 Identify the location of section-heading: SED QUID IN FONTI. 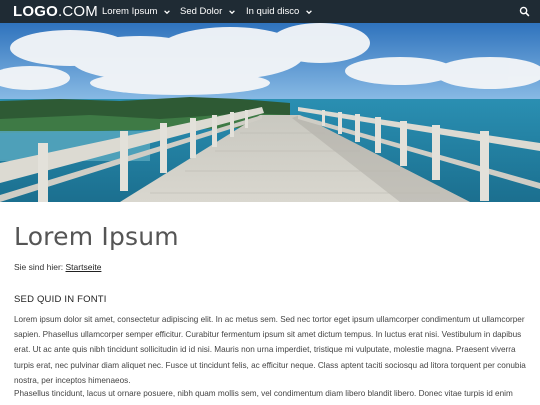
(60, 299).